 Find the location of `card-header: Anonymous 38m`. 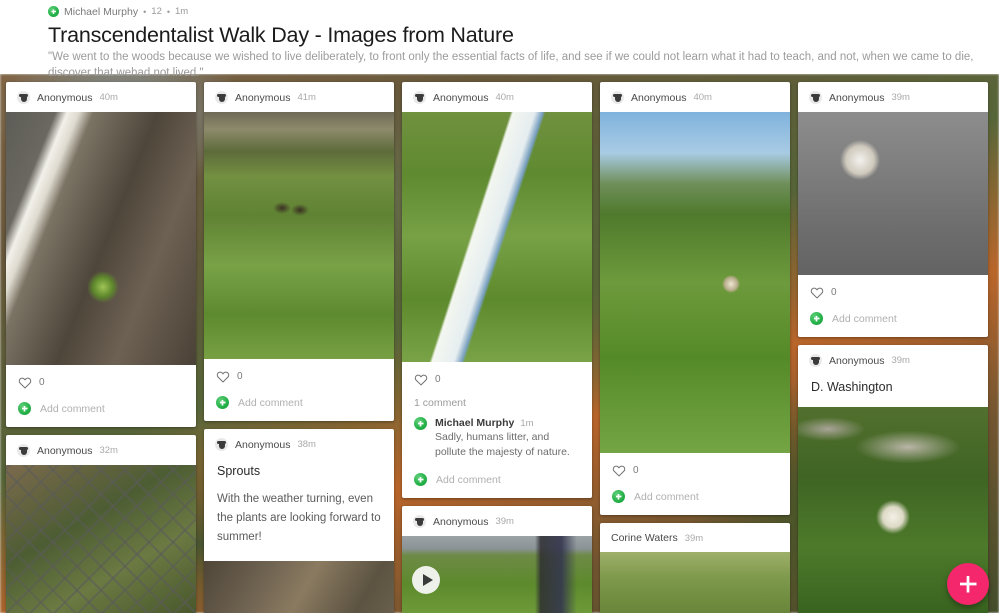

card-header: Anonymous 38m is located at coordinates (299, 444).